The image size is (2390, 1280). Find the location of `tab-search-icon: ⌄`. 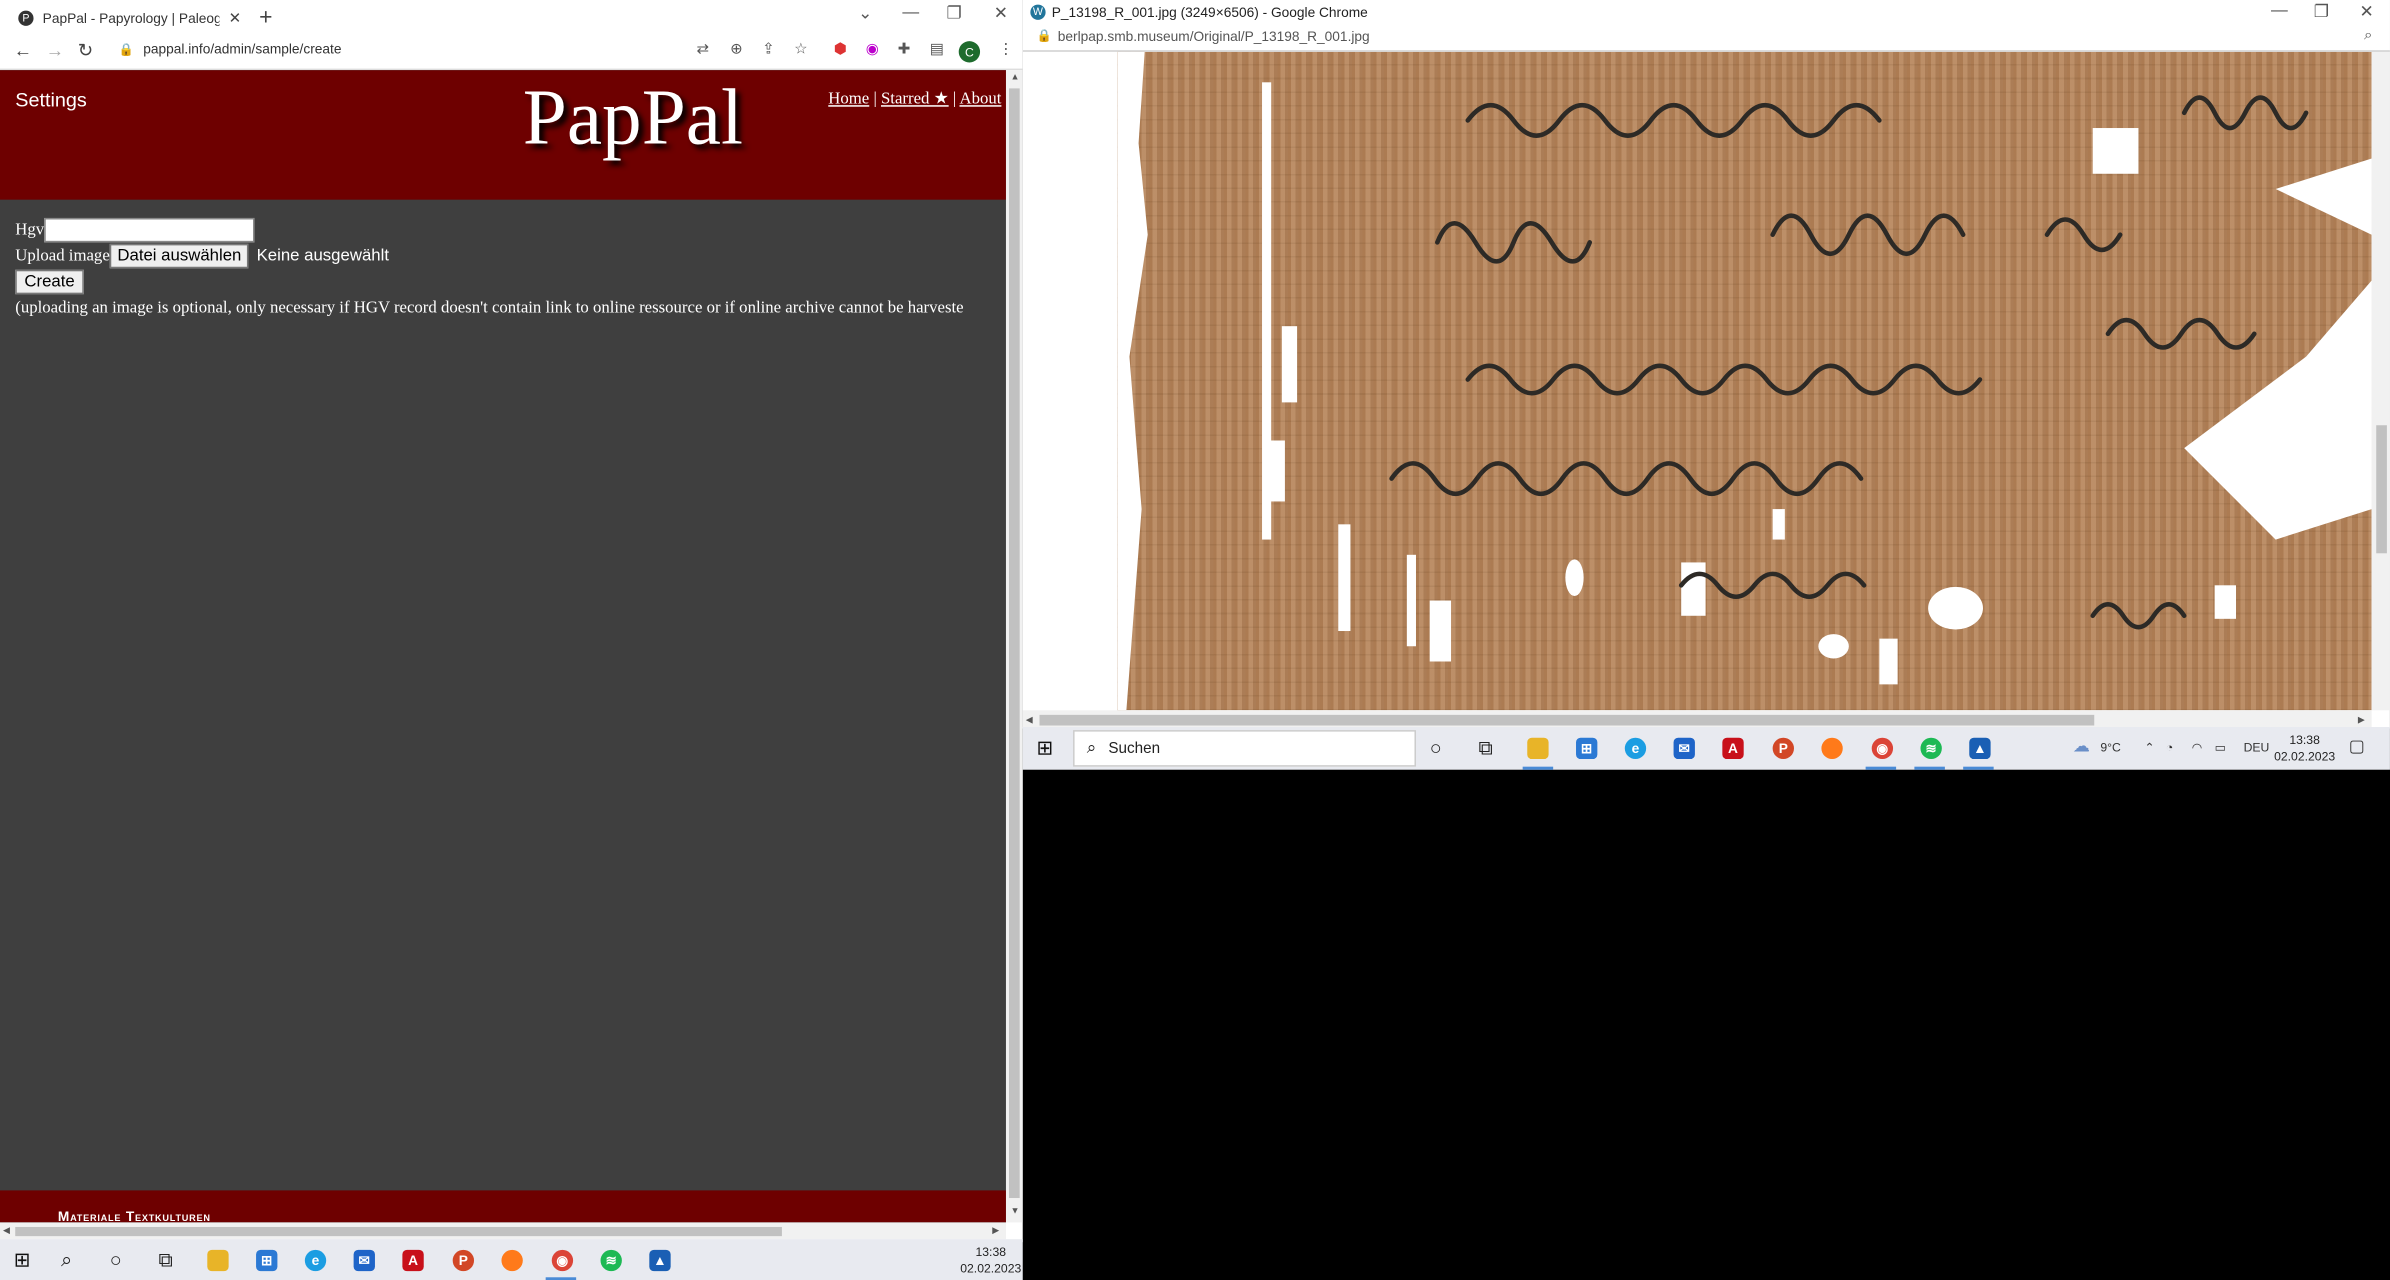

tab-search-icon: ⌄ is located at coordinates (865, 13).